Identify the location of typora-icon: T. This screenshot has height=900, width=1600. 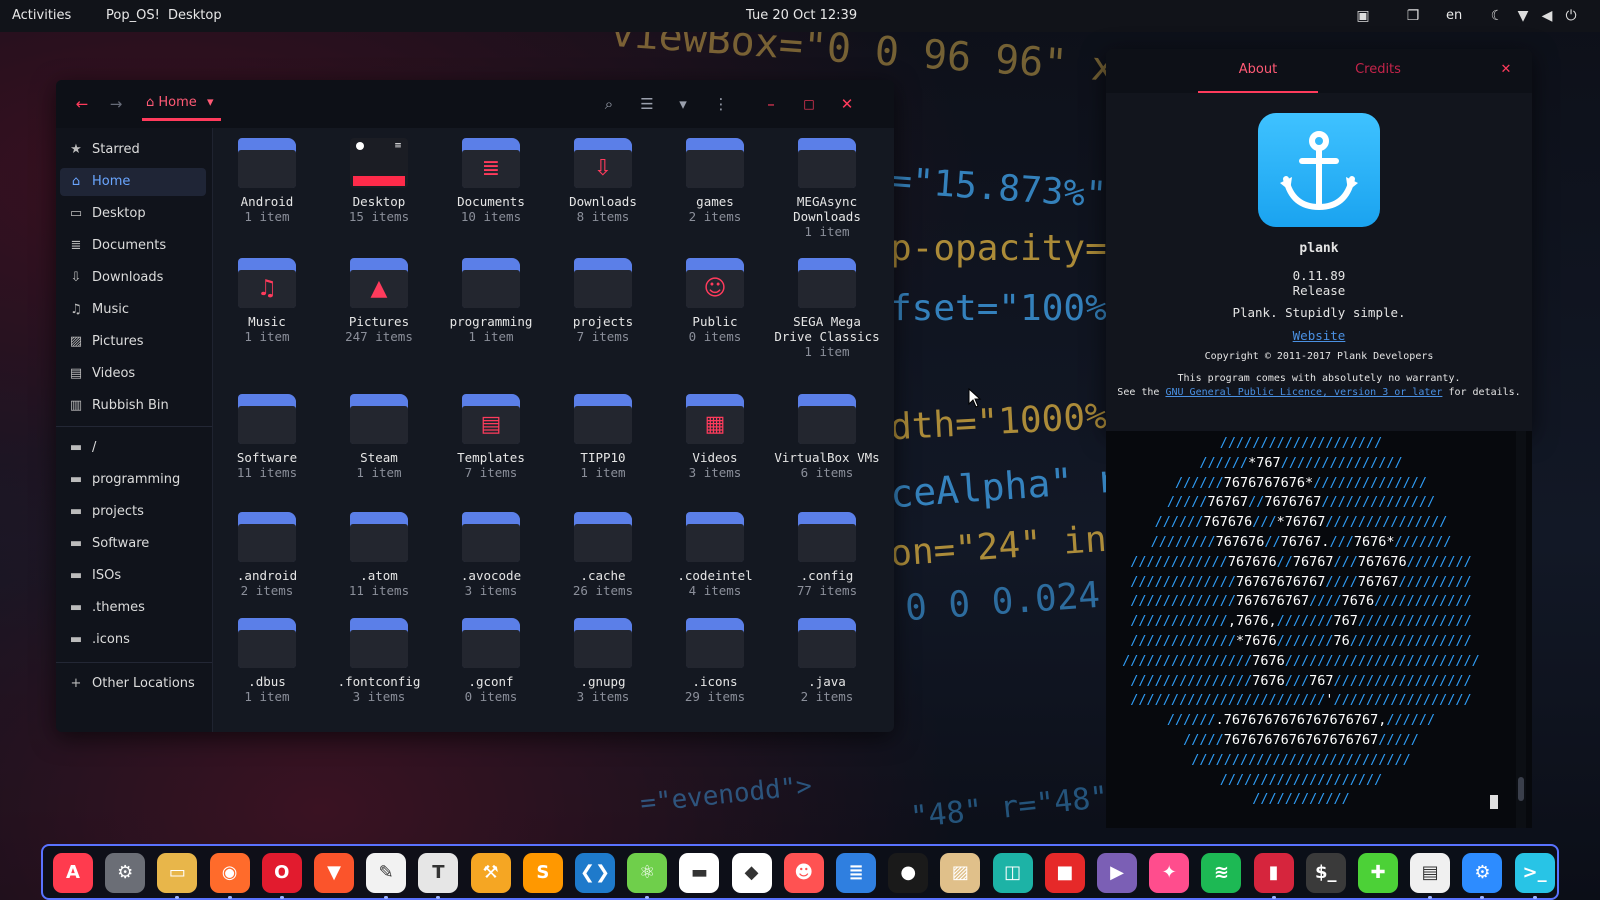
(438, 873).